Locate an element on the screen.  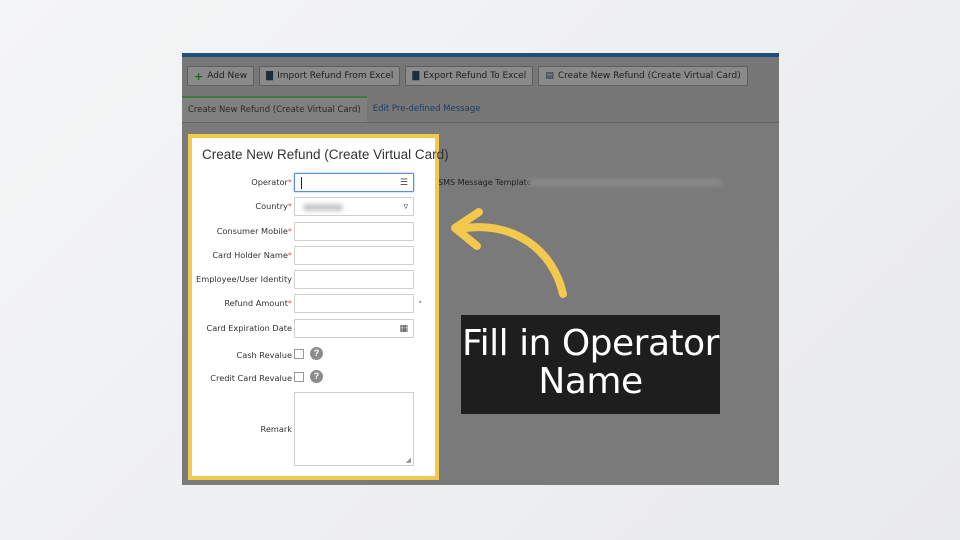
employee-identity-row: Employee/User Identity is located at coordinates (313, 280).